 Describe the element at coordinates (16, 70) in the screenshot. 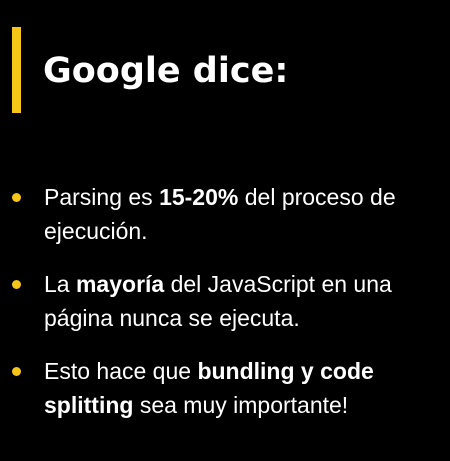

I see `title-accent-bar` at that location.